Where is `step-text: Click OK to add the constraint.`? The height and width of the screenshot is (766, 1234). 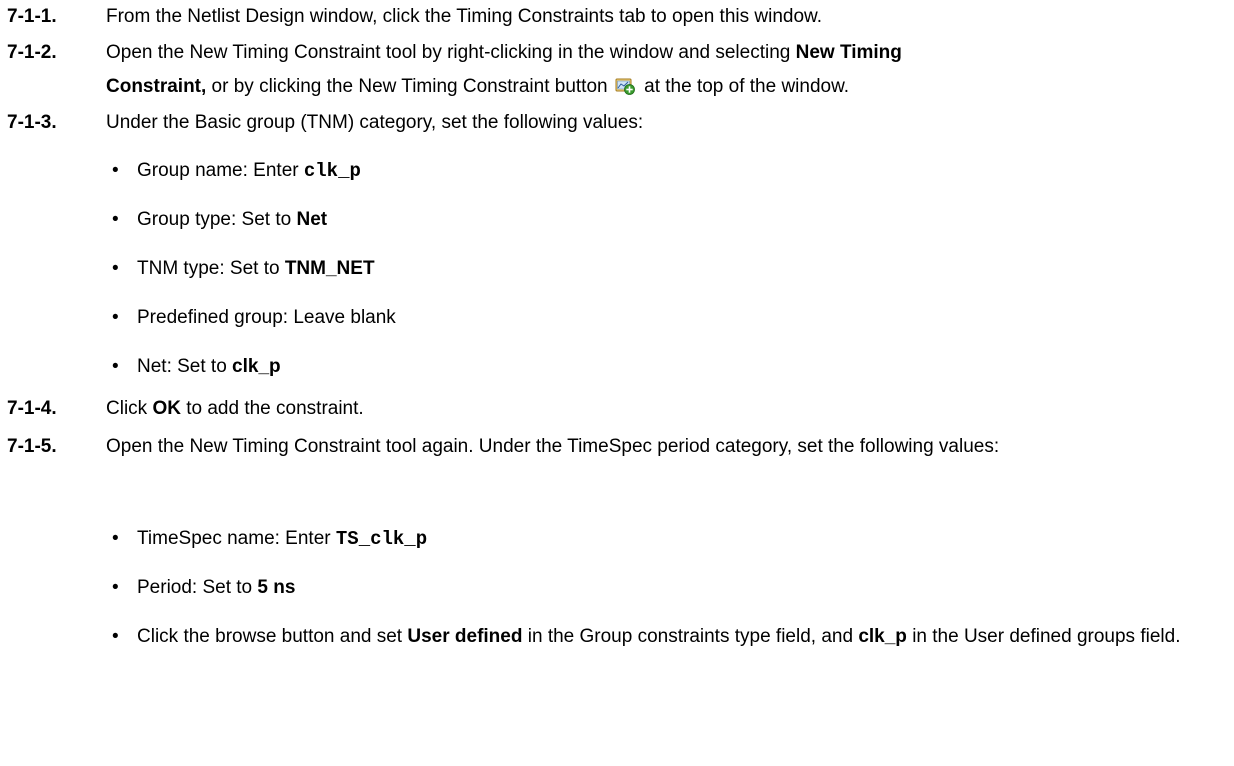
step-text: Click OK to add the constraint. is located at coordinates (235, 408).